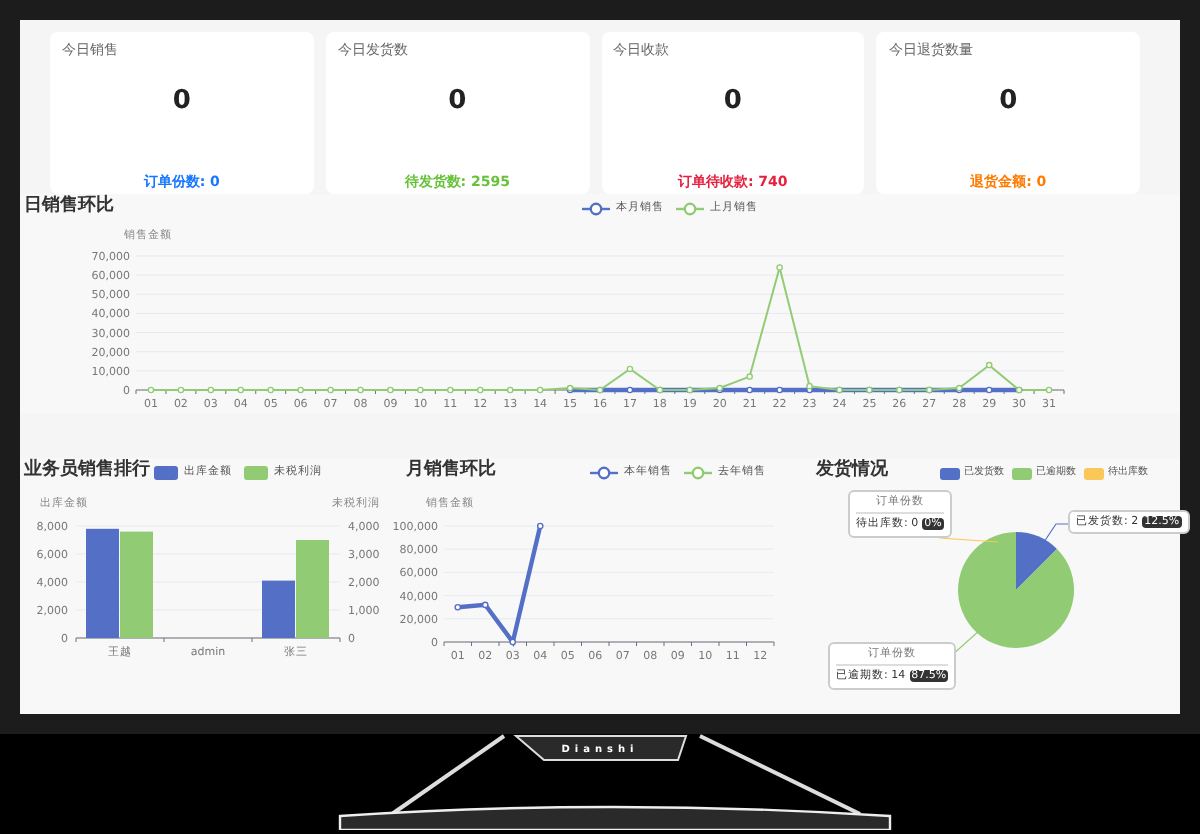 This screenshot has width=1200, height=834. Describe the element at coordinates (451, 471) in the screenshot. I see `chart-title: 月销售环比` at that location.